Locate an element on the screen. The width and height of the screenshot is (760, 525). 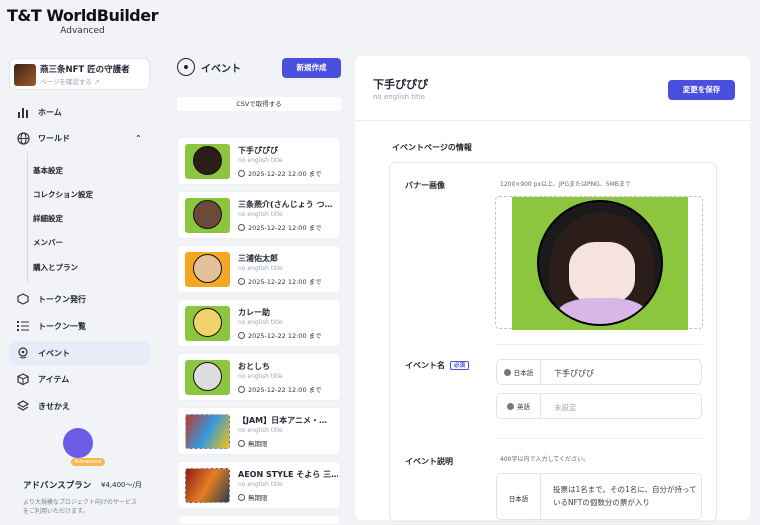
app-logo: T&T WorldBuilder Advanced is located at coordinates (82, 22).